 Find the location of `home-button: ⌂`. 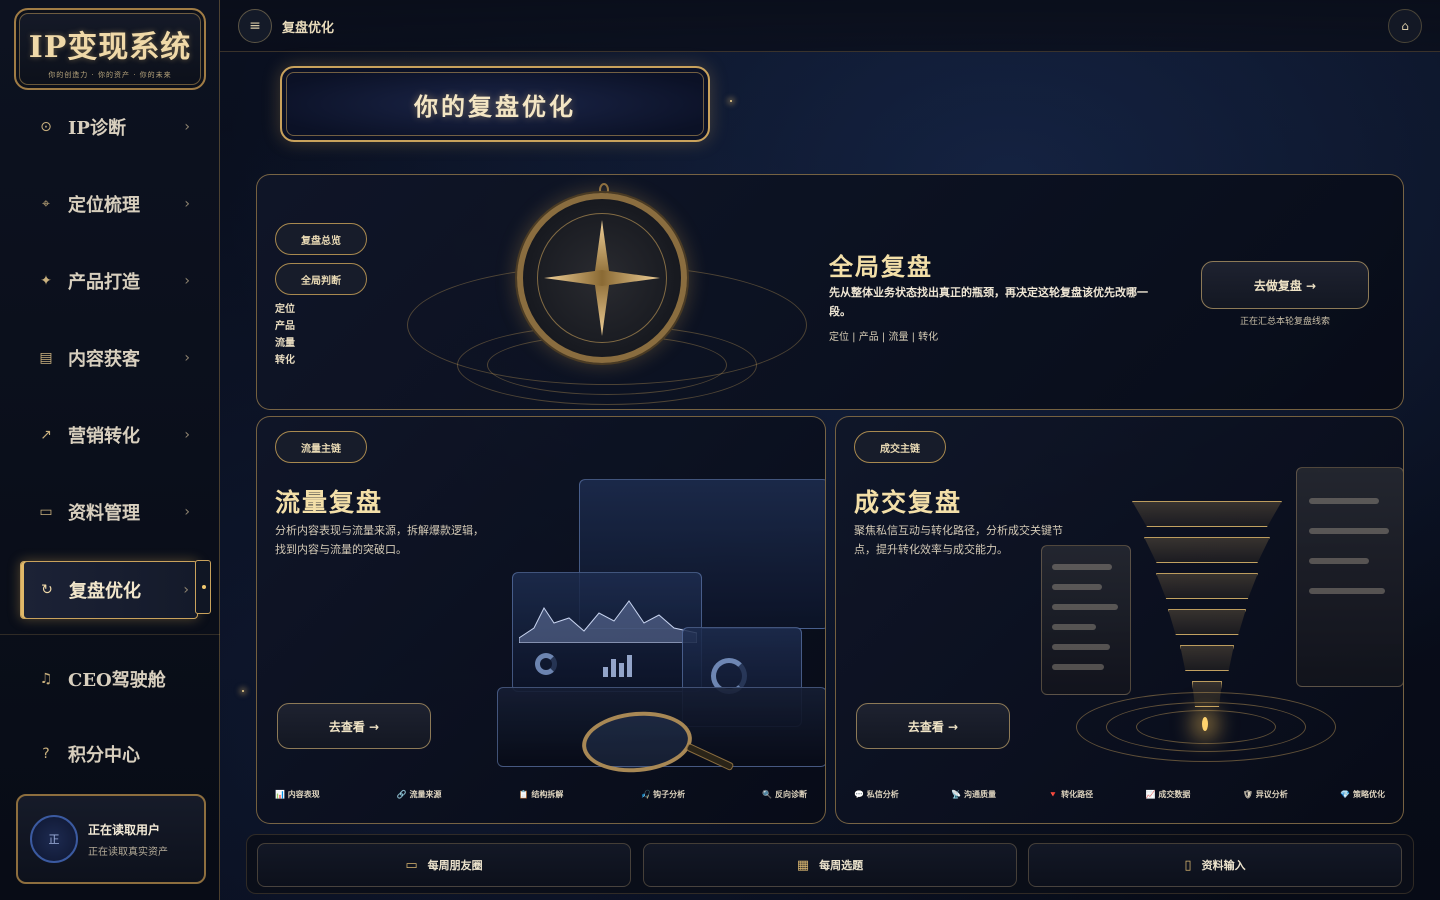

home-button: ⌂ is located at coordinates (1405, 26).